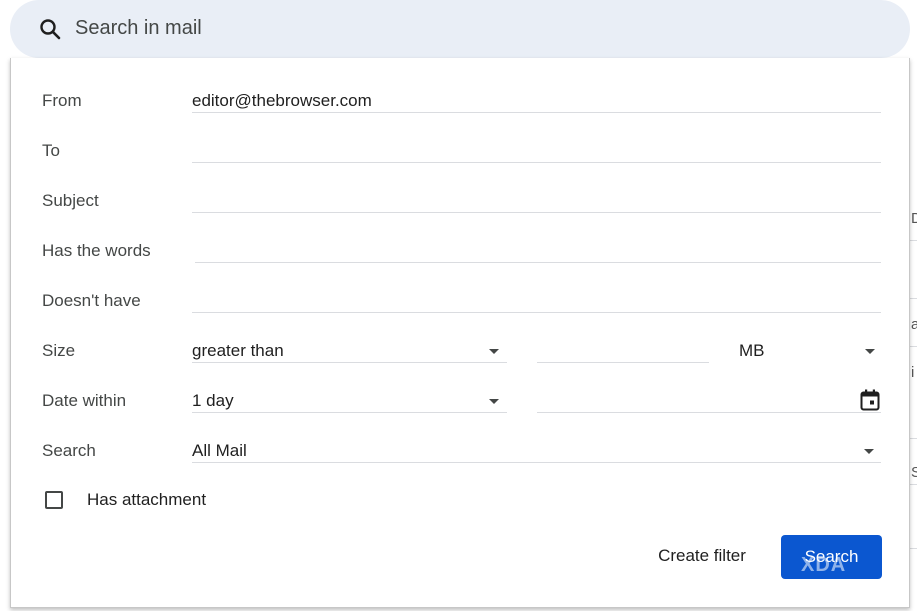 This screenshot has width=917, height=611. Describe the element at coordinates (702, 556) in the screenshot. I see `create-filter-button: Create filter` at that location.